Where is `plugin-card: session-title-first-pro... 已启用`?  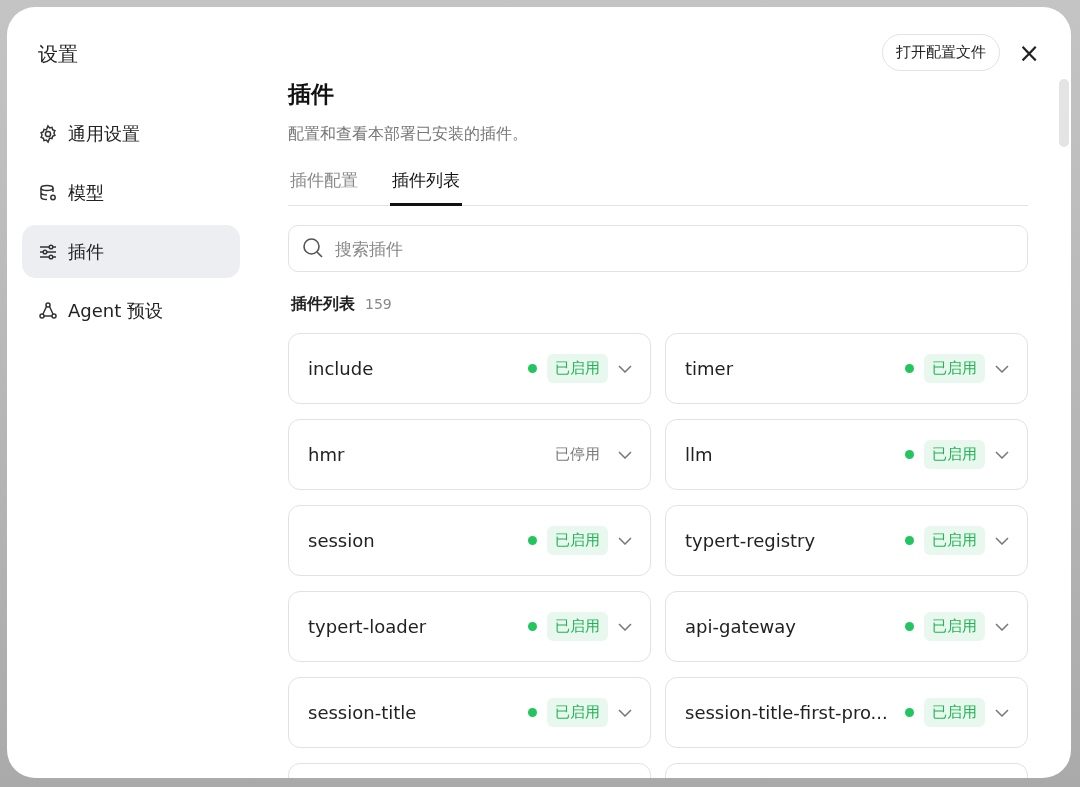
plugin-card: session-title-first-pro... 已启用 is located at coordinates (846, 712).